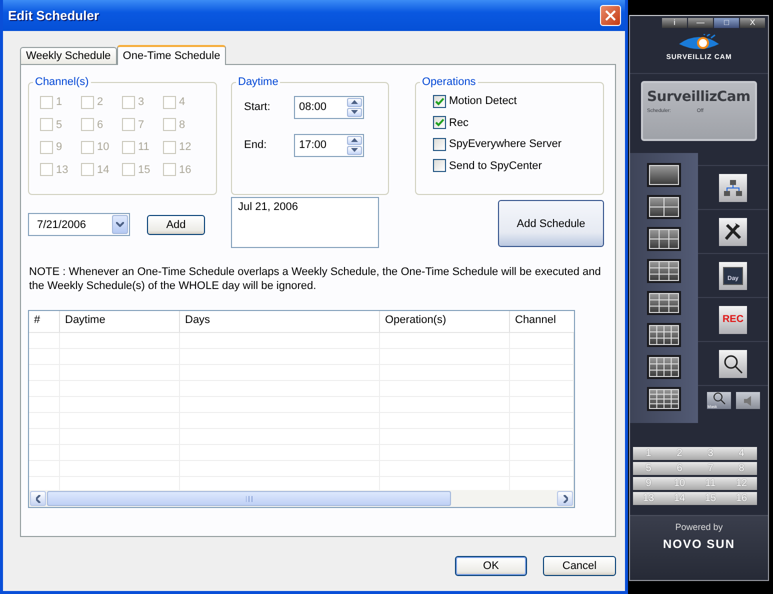  What do you see at coordinates (579, 566) in the screenshot?
I see `cancel-button: Cancel` at bounding box center [579, 566].